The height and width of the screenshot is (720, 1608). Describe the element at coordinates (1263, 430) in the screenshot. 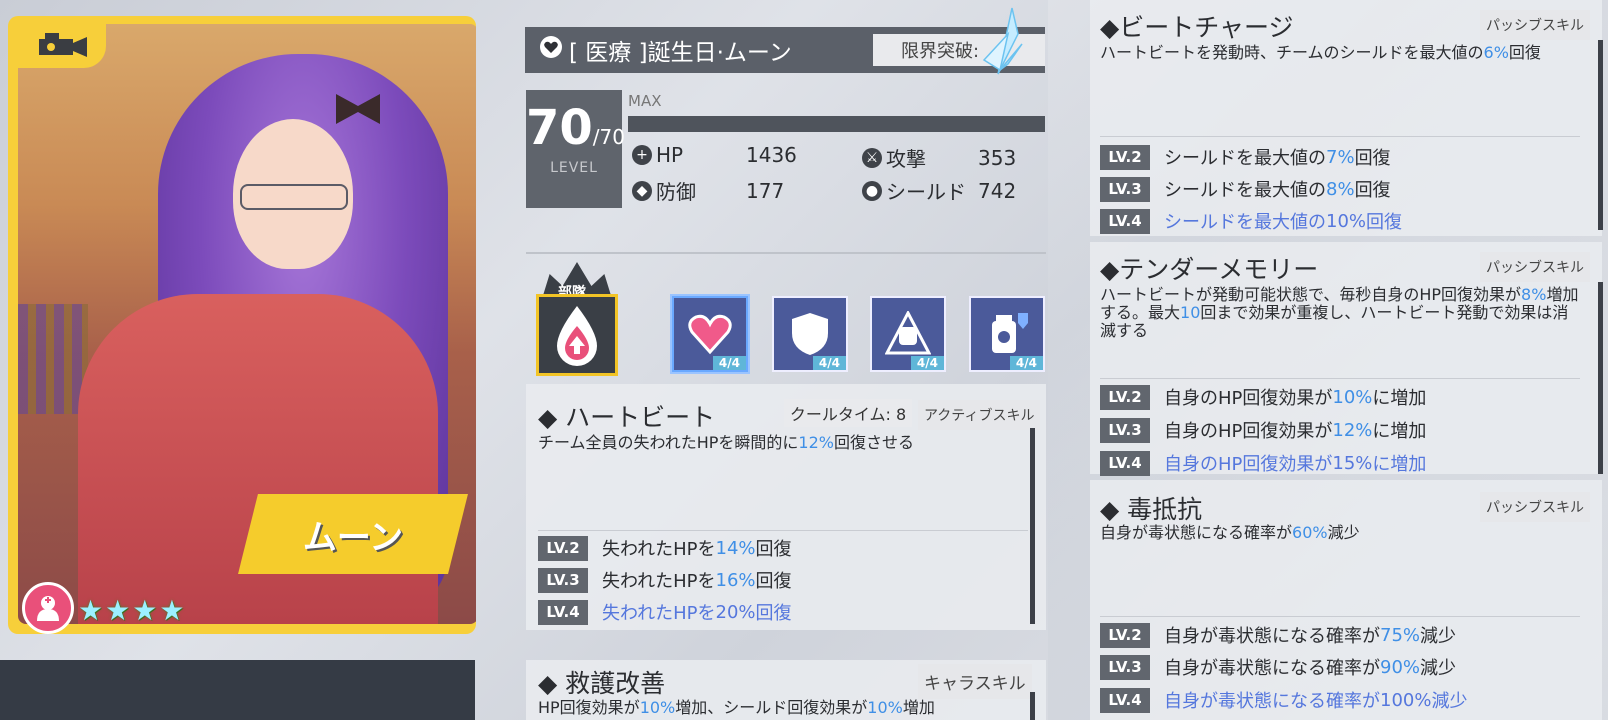

I see `passive-lv3: LV.3 自身のHP回復効果が 12% に増加` at that location.